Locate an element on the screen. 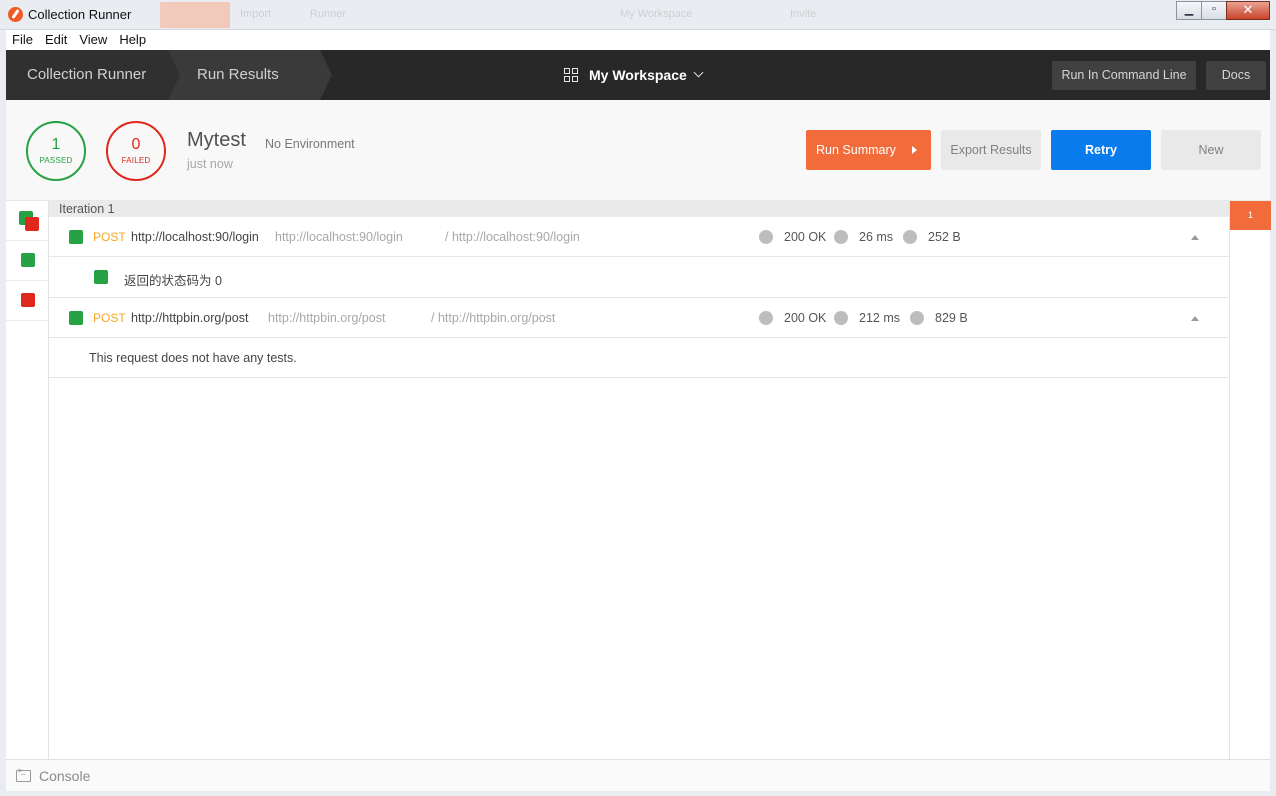 The image size is (1276, 796). window-title: Collection Runner is located at coordinates (80, 14).